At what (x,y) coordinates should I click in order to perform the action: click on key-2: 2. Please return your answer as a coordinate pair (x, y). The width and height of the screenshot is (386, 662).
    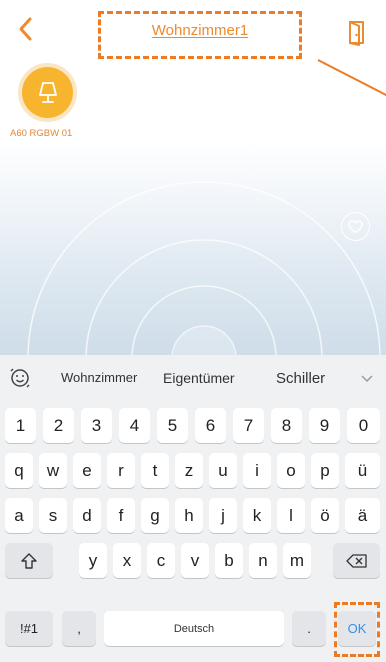
    Looking at the image, I should click on (58, 425).